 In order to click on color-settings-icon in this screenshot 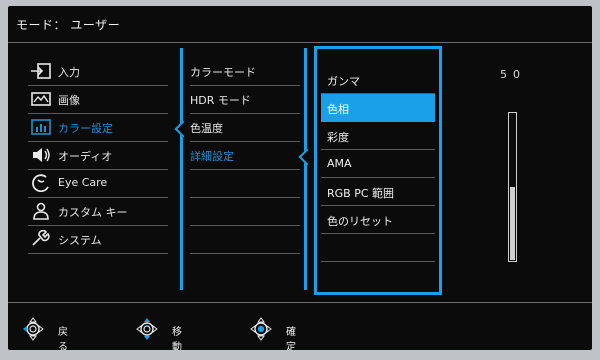, I will do `click(41, 127)`.